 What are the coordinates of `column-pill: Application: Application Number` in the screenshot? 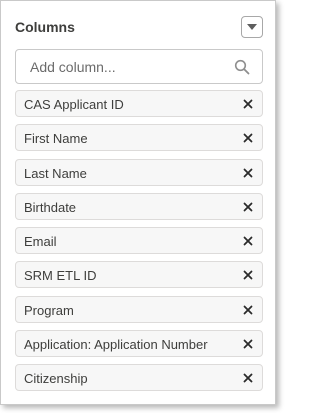 It's located at (139, 344).